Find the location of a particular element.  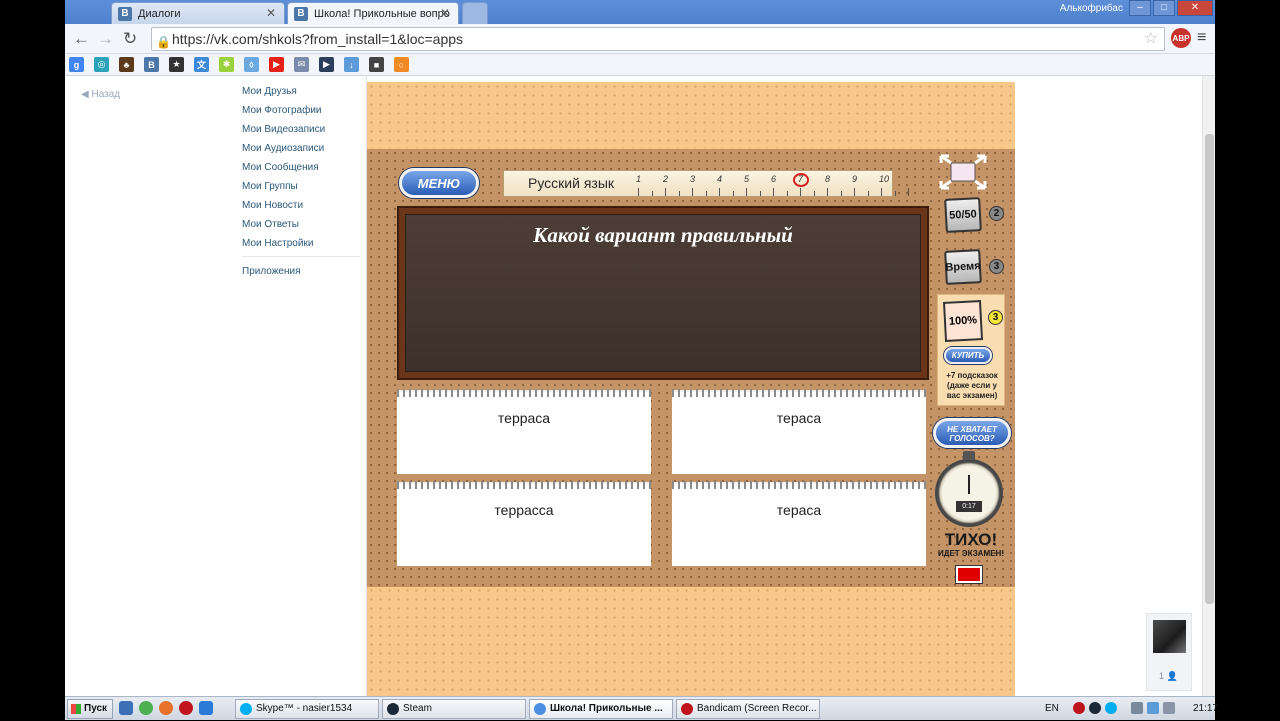

nav-my-news: Мои Новости is located at coordinates (302, 205).